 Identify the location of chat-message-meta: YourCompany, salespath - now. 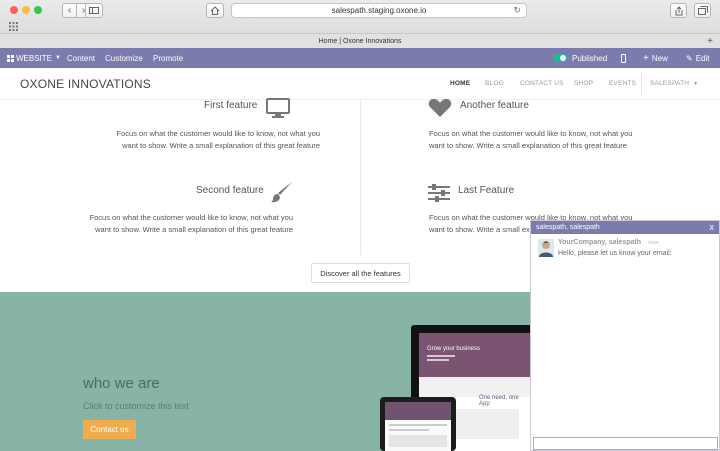
(608, 242).